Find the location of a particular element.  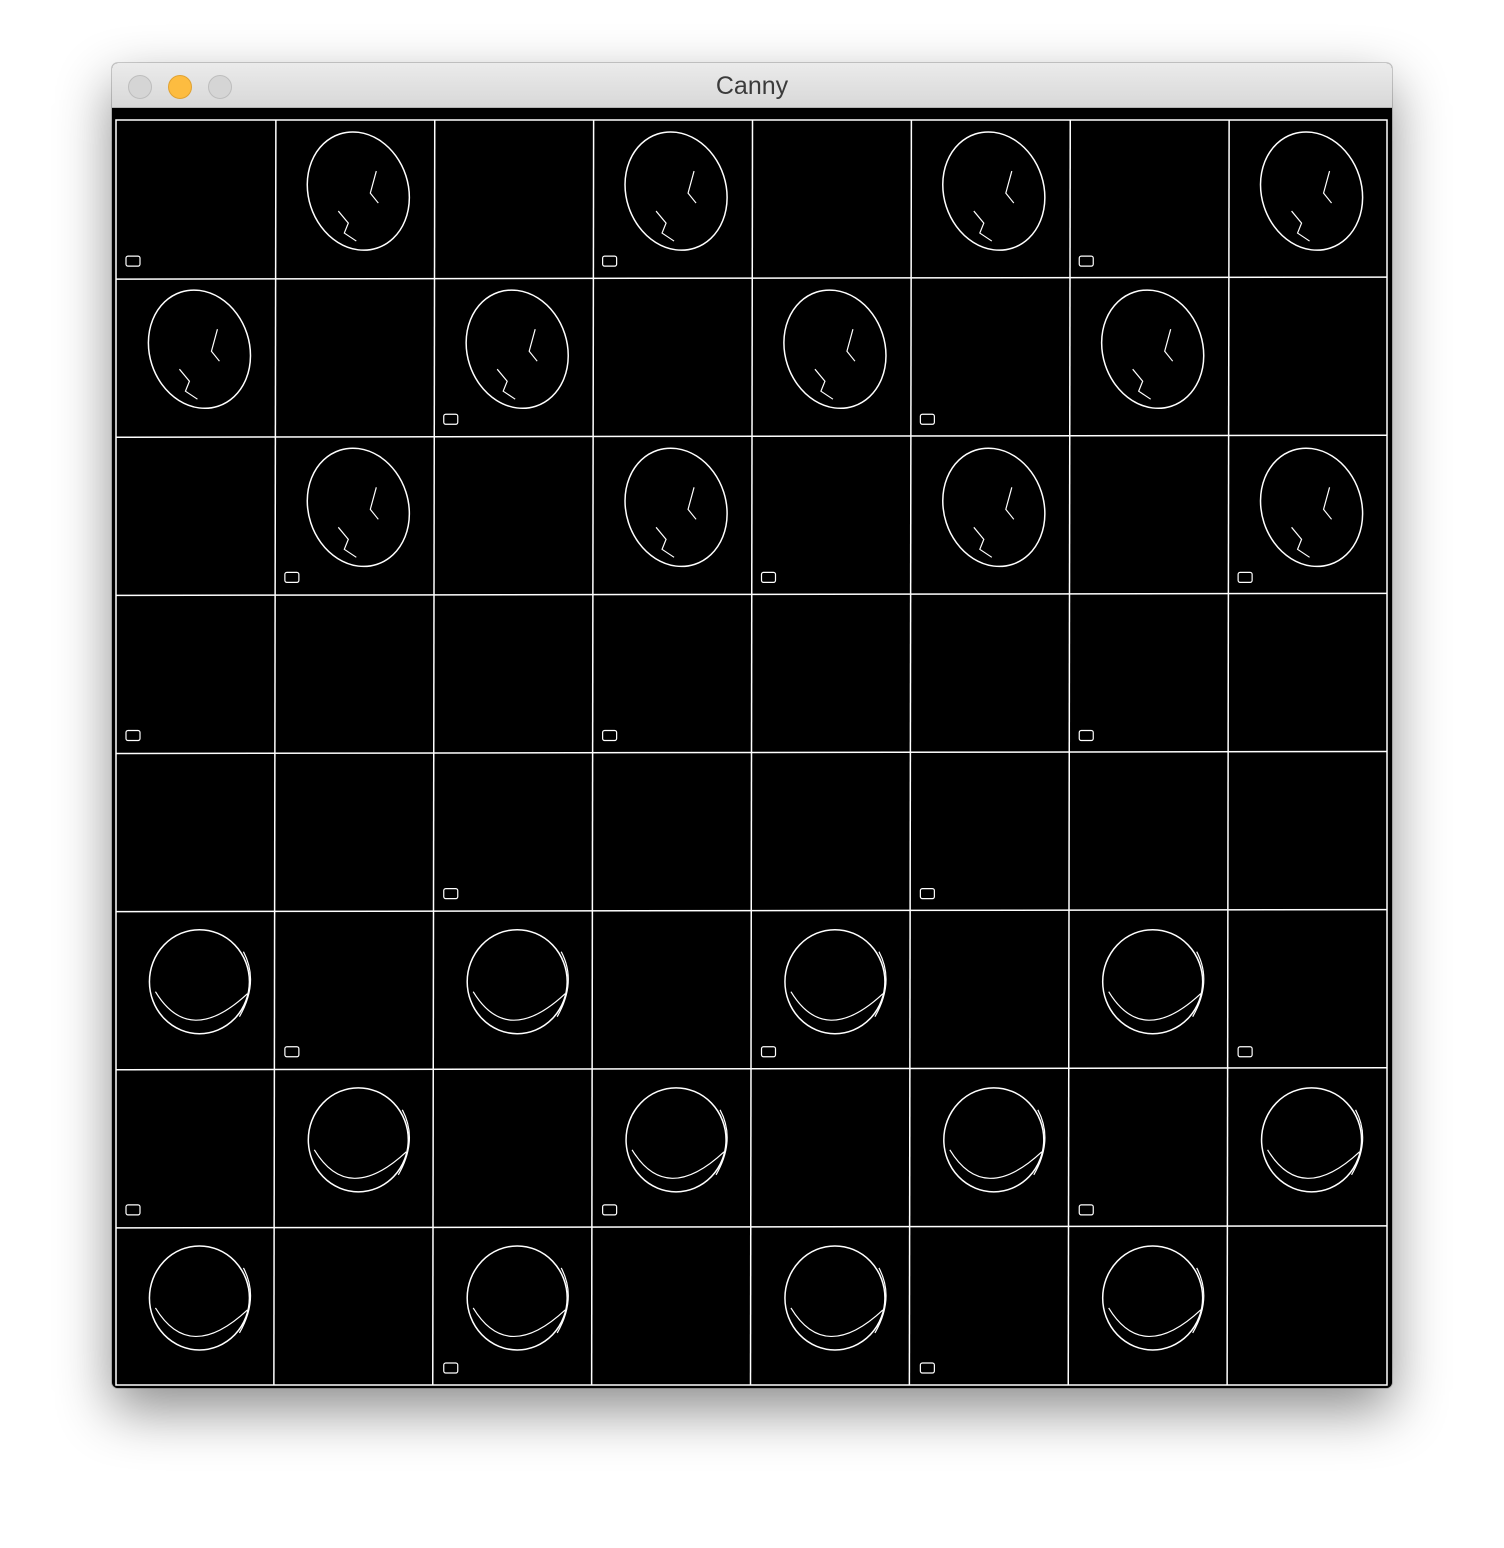

window-title: Canny is located at coordinates (752, 86).